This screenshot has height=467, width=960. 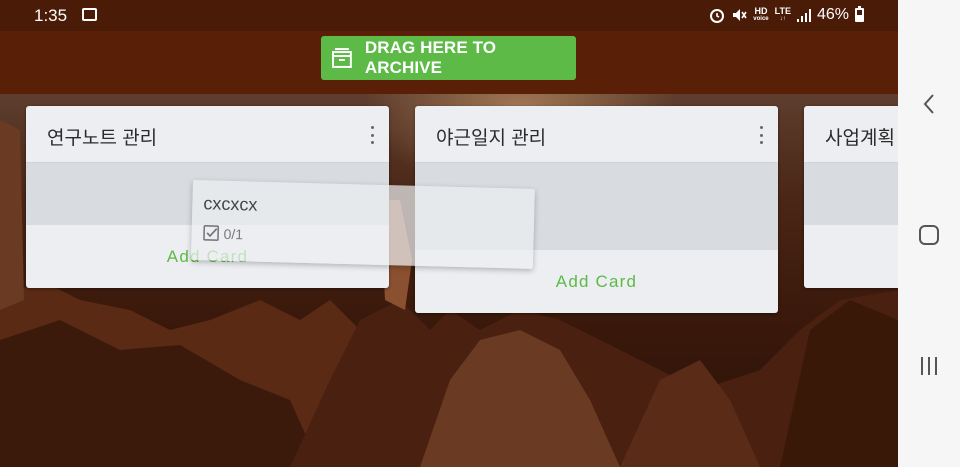 I want to click on lte-badge: LTE ↓↑, so click(x=782, y=14).